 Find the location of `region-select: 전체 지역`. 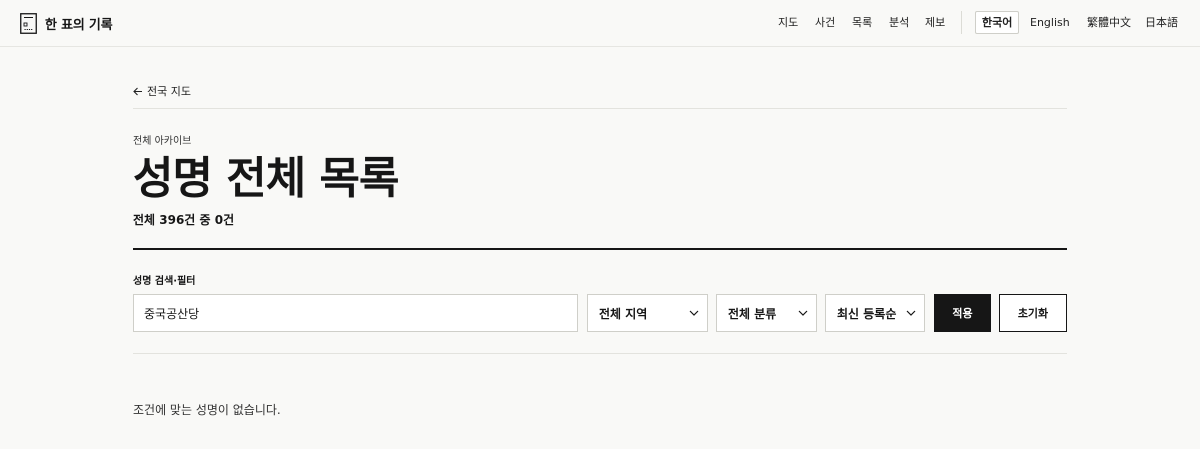

region-select: 전체 지역 is located at coordinates (647, 313).